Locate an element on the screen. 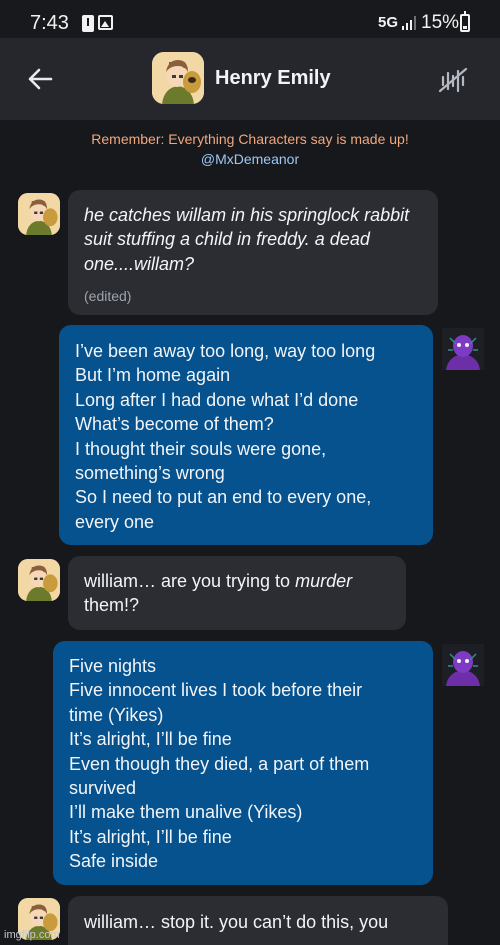 This screenshot has height=945, width=500. chat-header: Henry Emily is located at coordinates (250, 79).